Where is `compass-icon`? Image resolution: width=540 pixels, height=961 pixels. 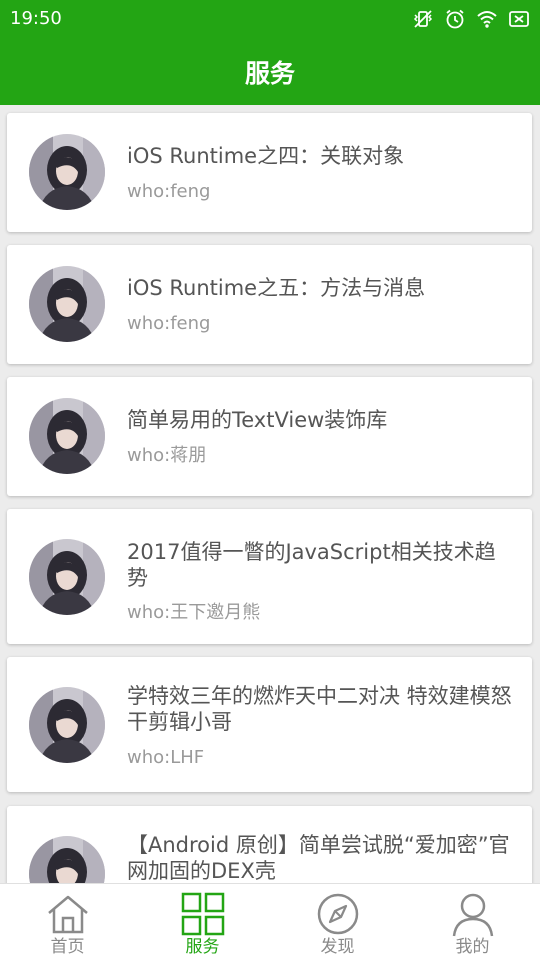
compass-icon is located at coordinates (338, 914).